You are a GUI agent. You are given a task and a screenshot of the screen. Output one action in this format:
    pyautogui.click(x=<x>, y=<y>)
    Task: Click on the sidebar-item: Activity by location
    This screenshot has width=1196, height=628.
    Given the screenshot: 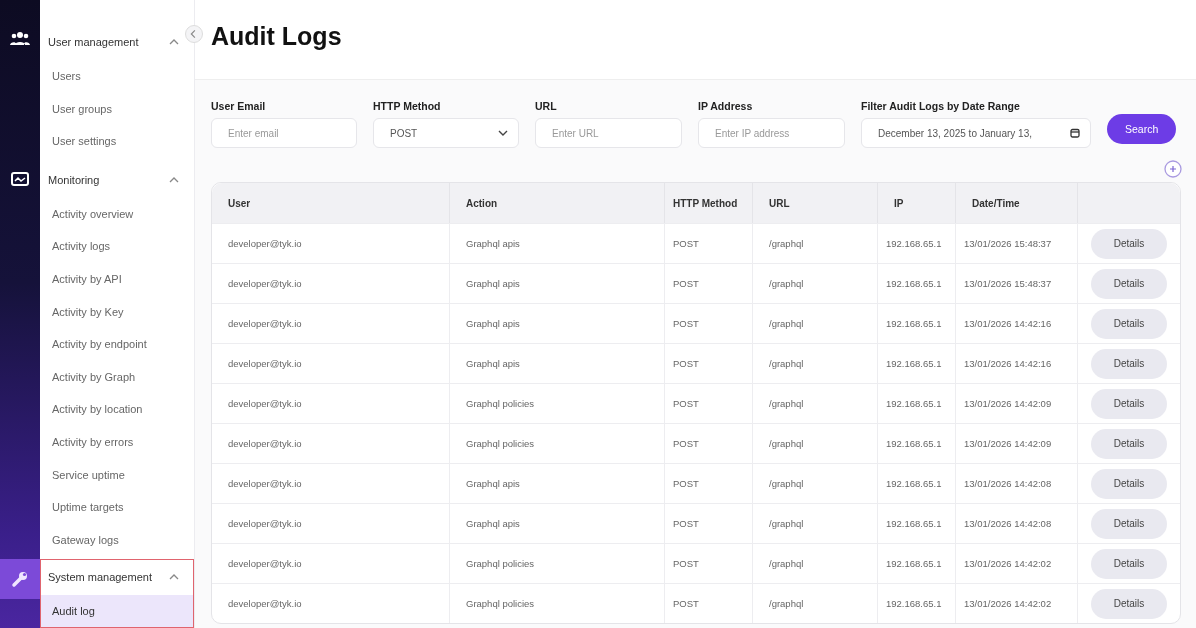 What is the action you would take?
    pyautogui.click(x=117, y=409)
    